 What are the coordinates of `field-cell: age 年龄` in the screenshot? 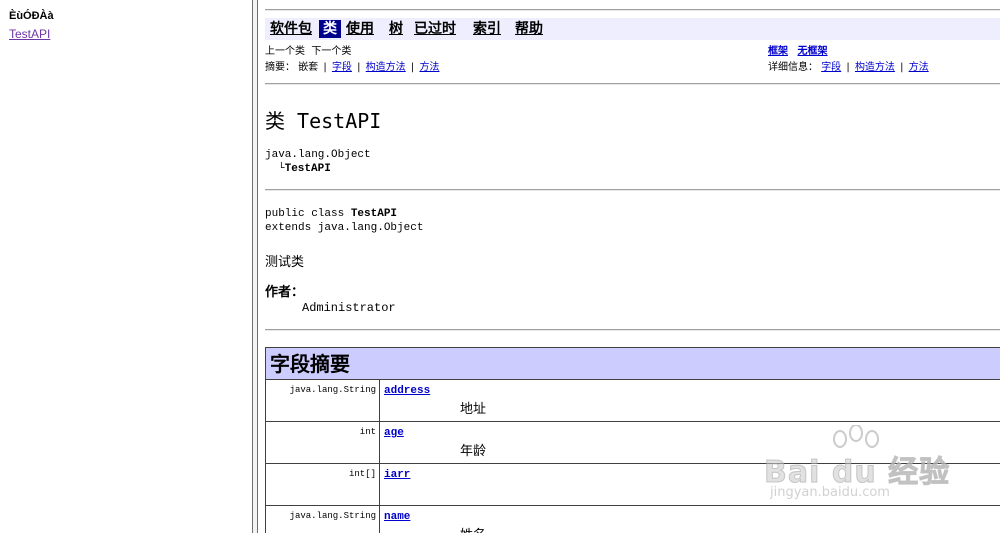 It's located at (690, 442).